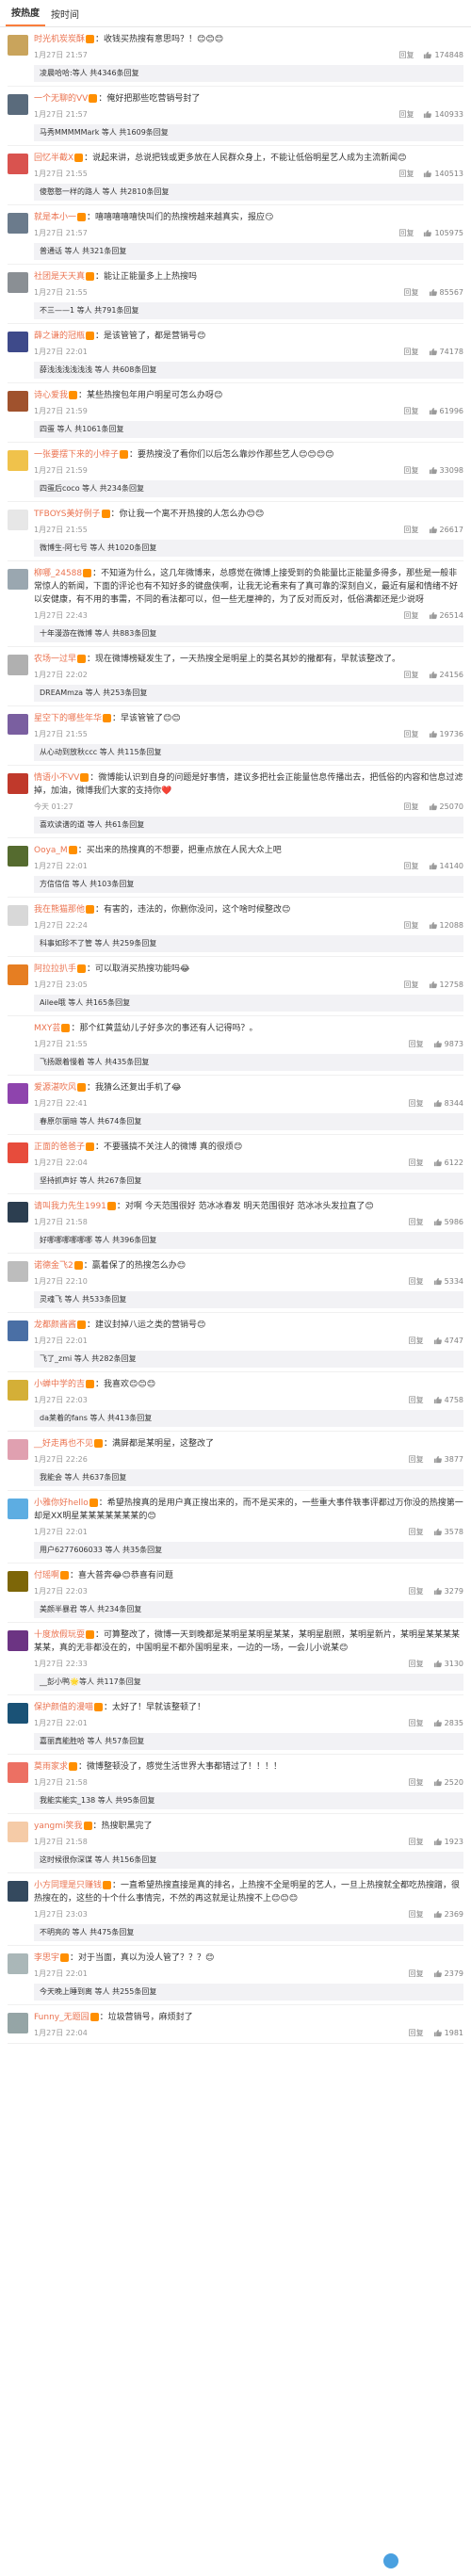 The width and height of the screenshot is (471, 2576). Describe the element at coordinates (248, 693) in the screenshot. I see `reply-summary: DREAMmza 等人 共253条回复` at that location.